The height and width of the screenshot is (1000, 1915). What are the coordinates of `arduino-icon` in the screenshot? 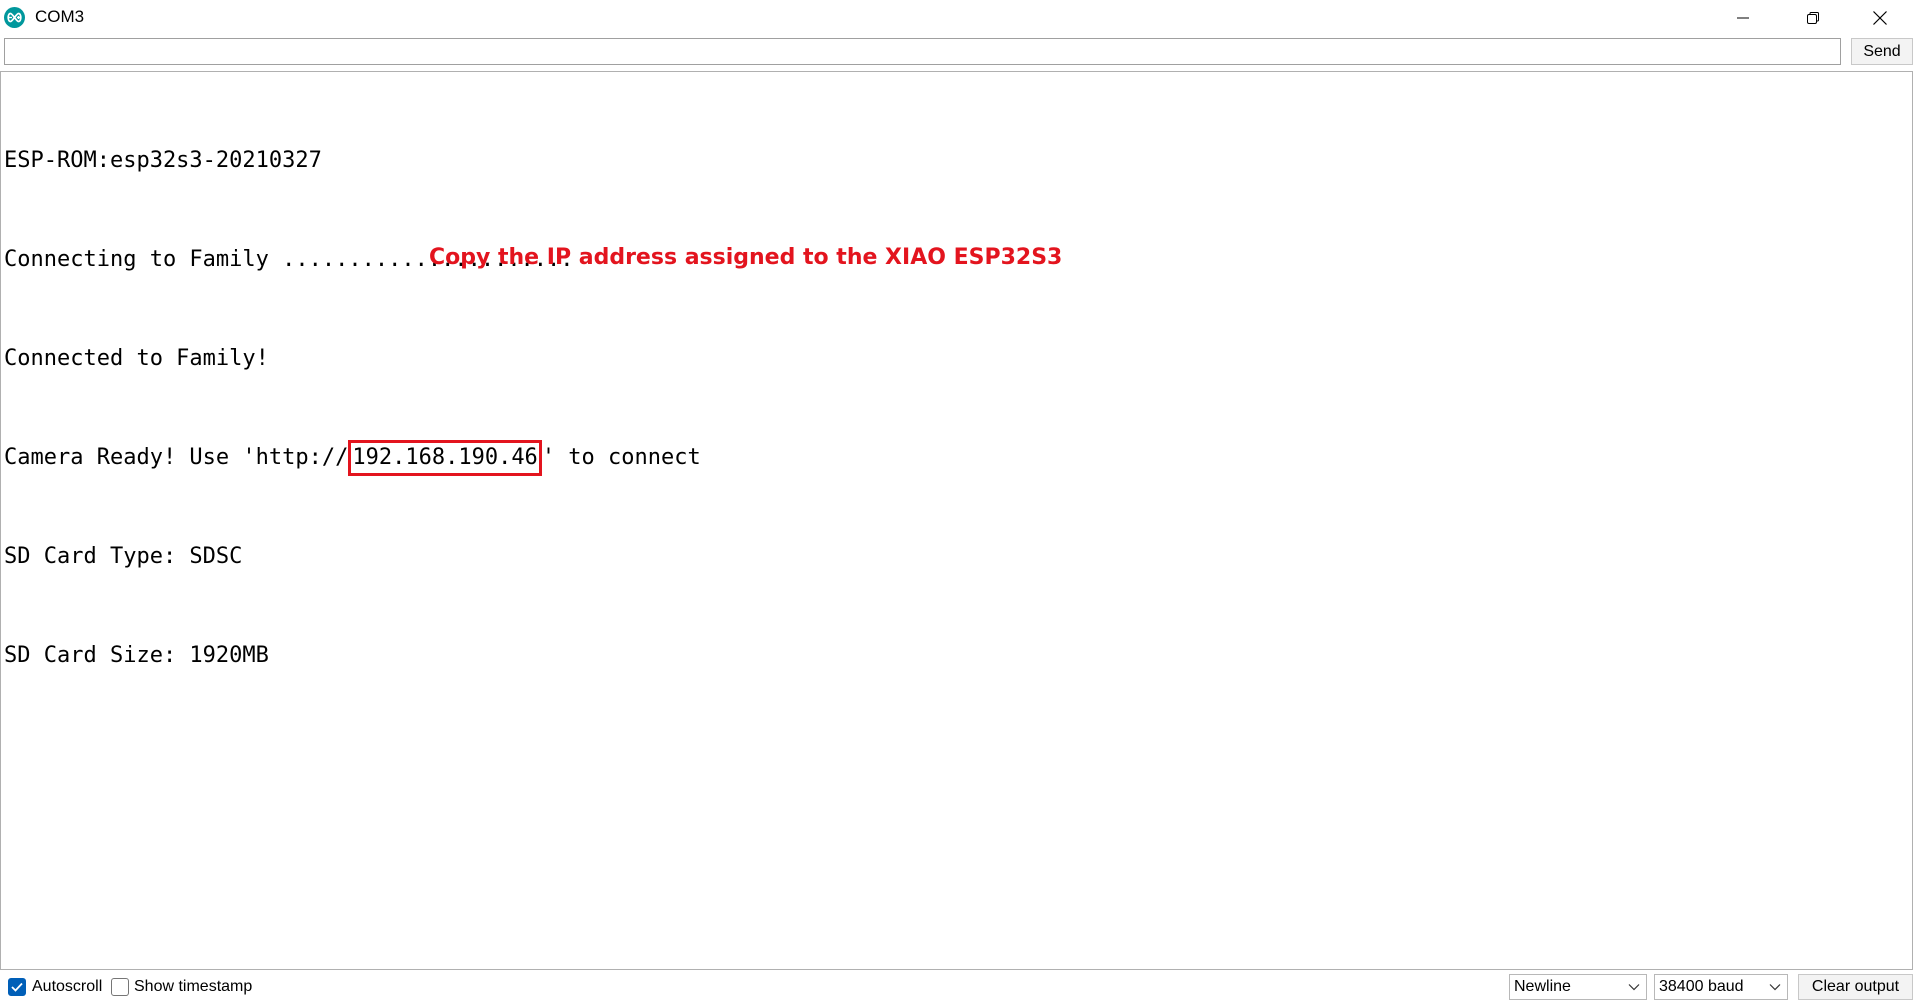 It's located at (14, 17).